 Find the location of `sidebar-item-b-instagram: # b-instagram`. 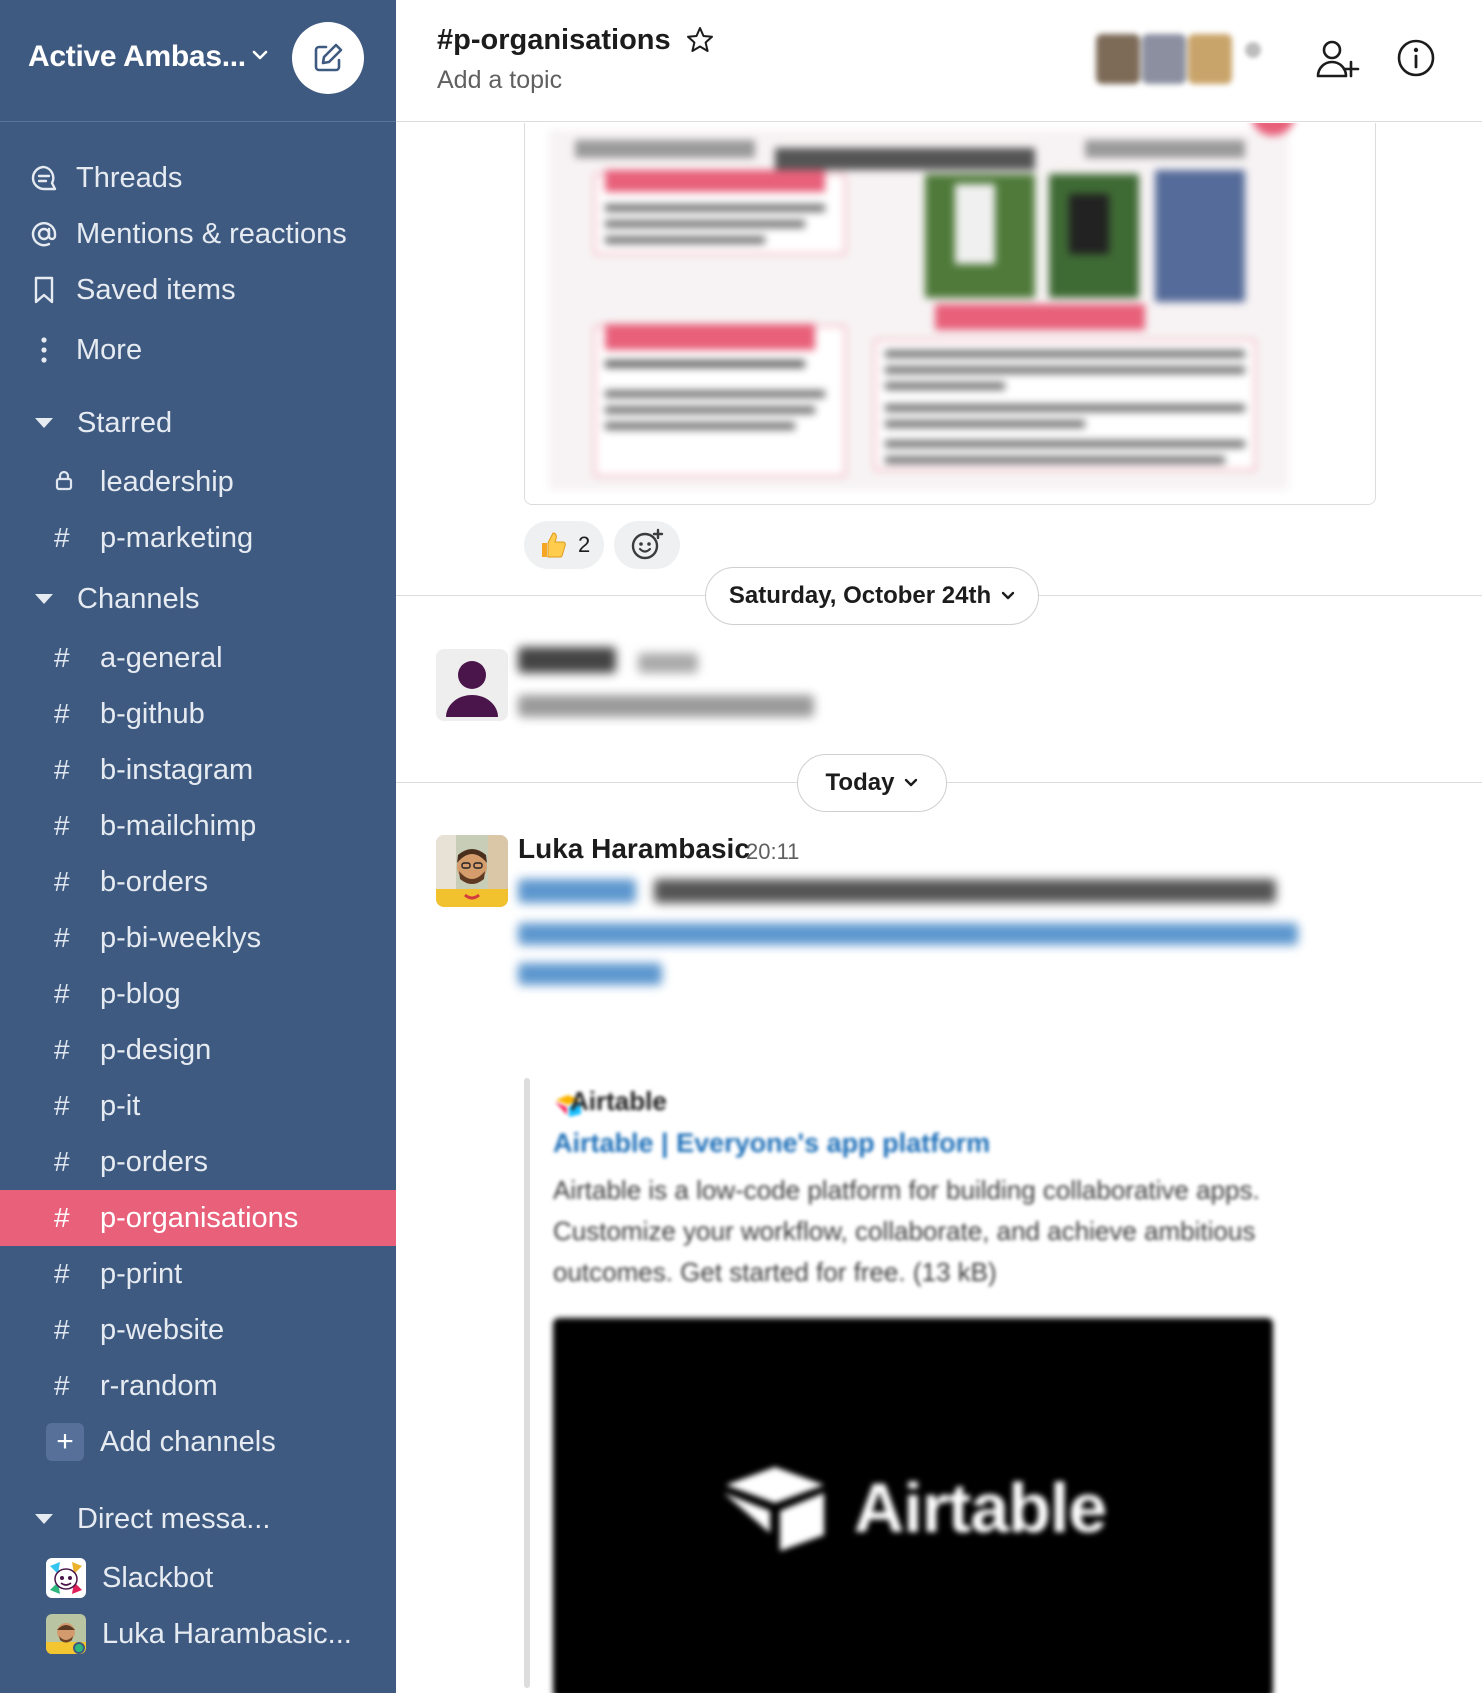

sidebar-item-b-instagram: # b-instagram is located at coordinates (198, 770).